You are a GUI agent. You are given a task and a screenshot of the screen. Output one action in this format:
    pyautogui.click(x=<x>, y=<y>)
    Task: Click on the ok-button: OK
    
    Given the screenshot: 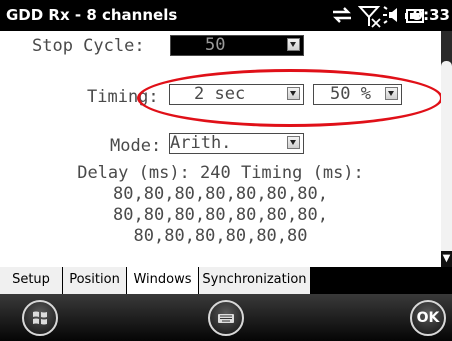 What is the action you would take?
    pyautogui.click(x=428, y=318)
    